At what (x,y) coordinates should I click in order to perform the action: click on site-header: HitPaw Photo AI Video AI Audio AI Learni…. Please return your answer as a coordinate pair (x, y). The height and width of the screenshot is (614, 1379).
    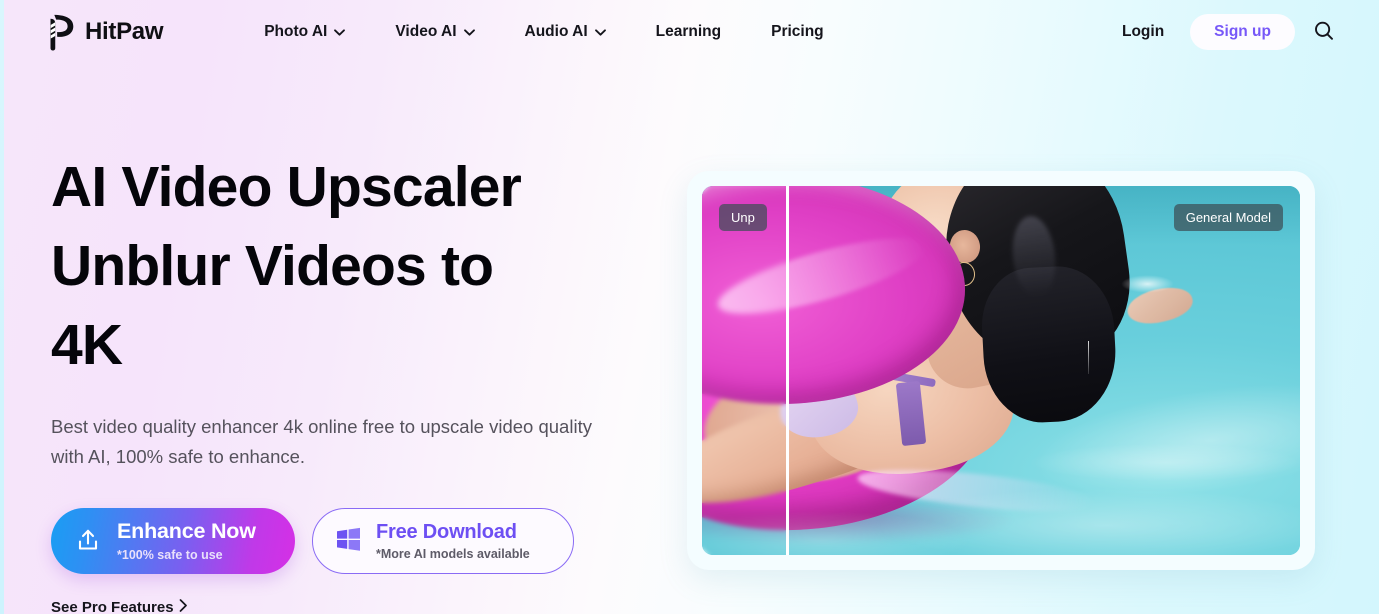
    Looking at the image, I should click on (689, 32).